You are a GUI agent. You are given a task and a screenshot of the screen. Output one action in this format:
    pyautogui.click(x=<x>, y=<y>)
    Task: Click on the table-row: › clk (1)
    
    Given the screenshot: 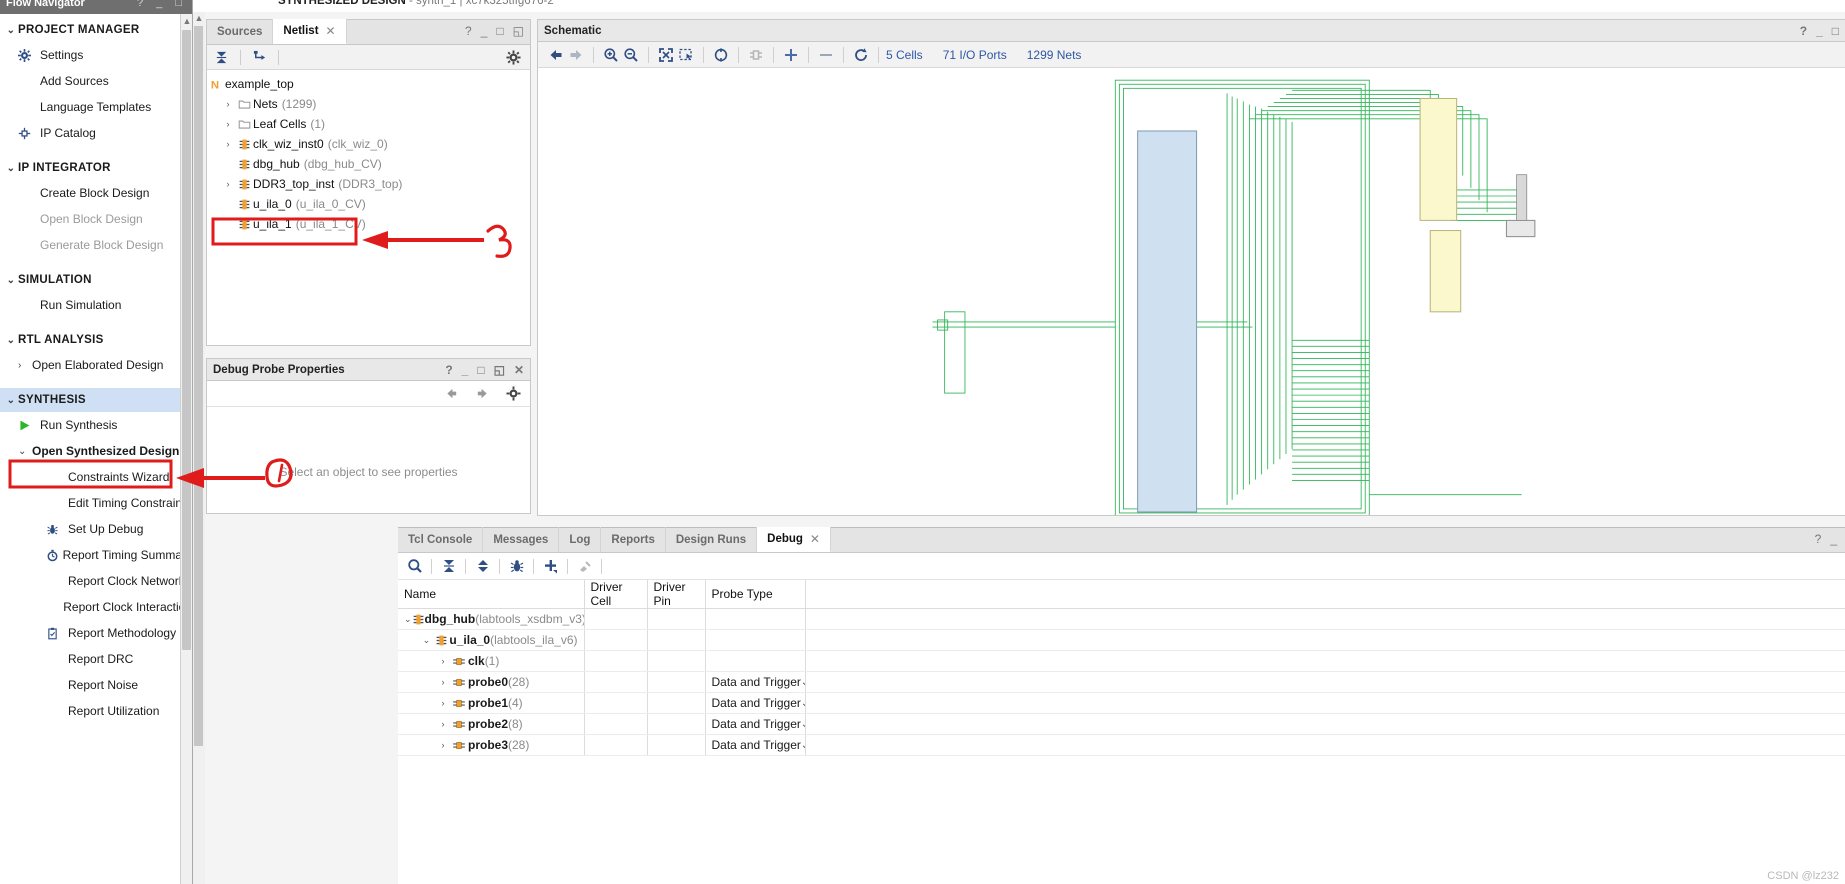 What is the action you would take?
    pyautogui.click(x=1121, y=661)
    